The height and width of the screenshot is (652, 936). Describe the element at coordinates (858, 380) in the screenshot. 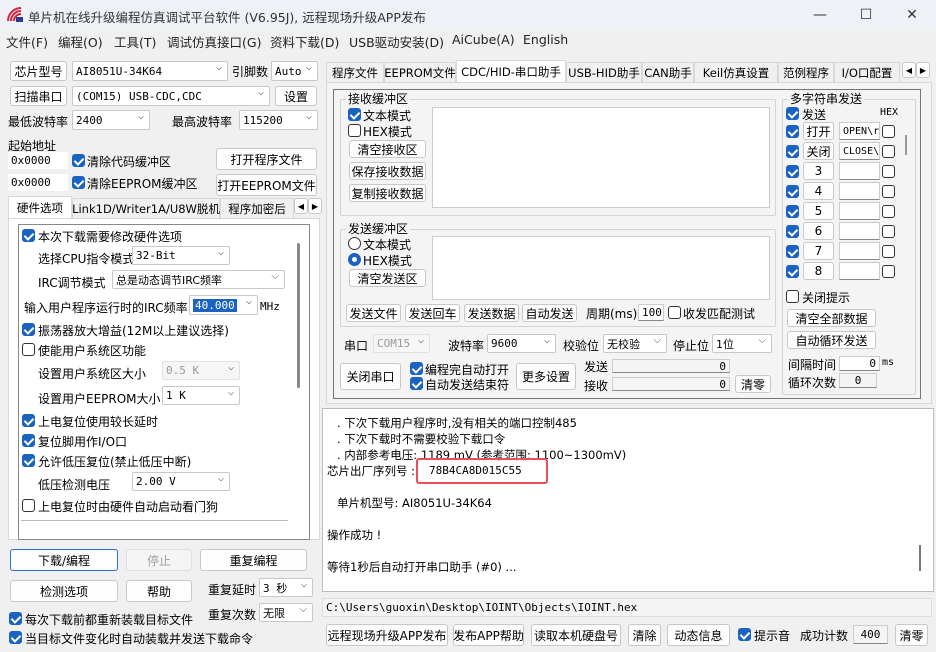

I see `loop-count-input: 0` at that location.